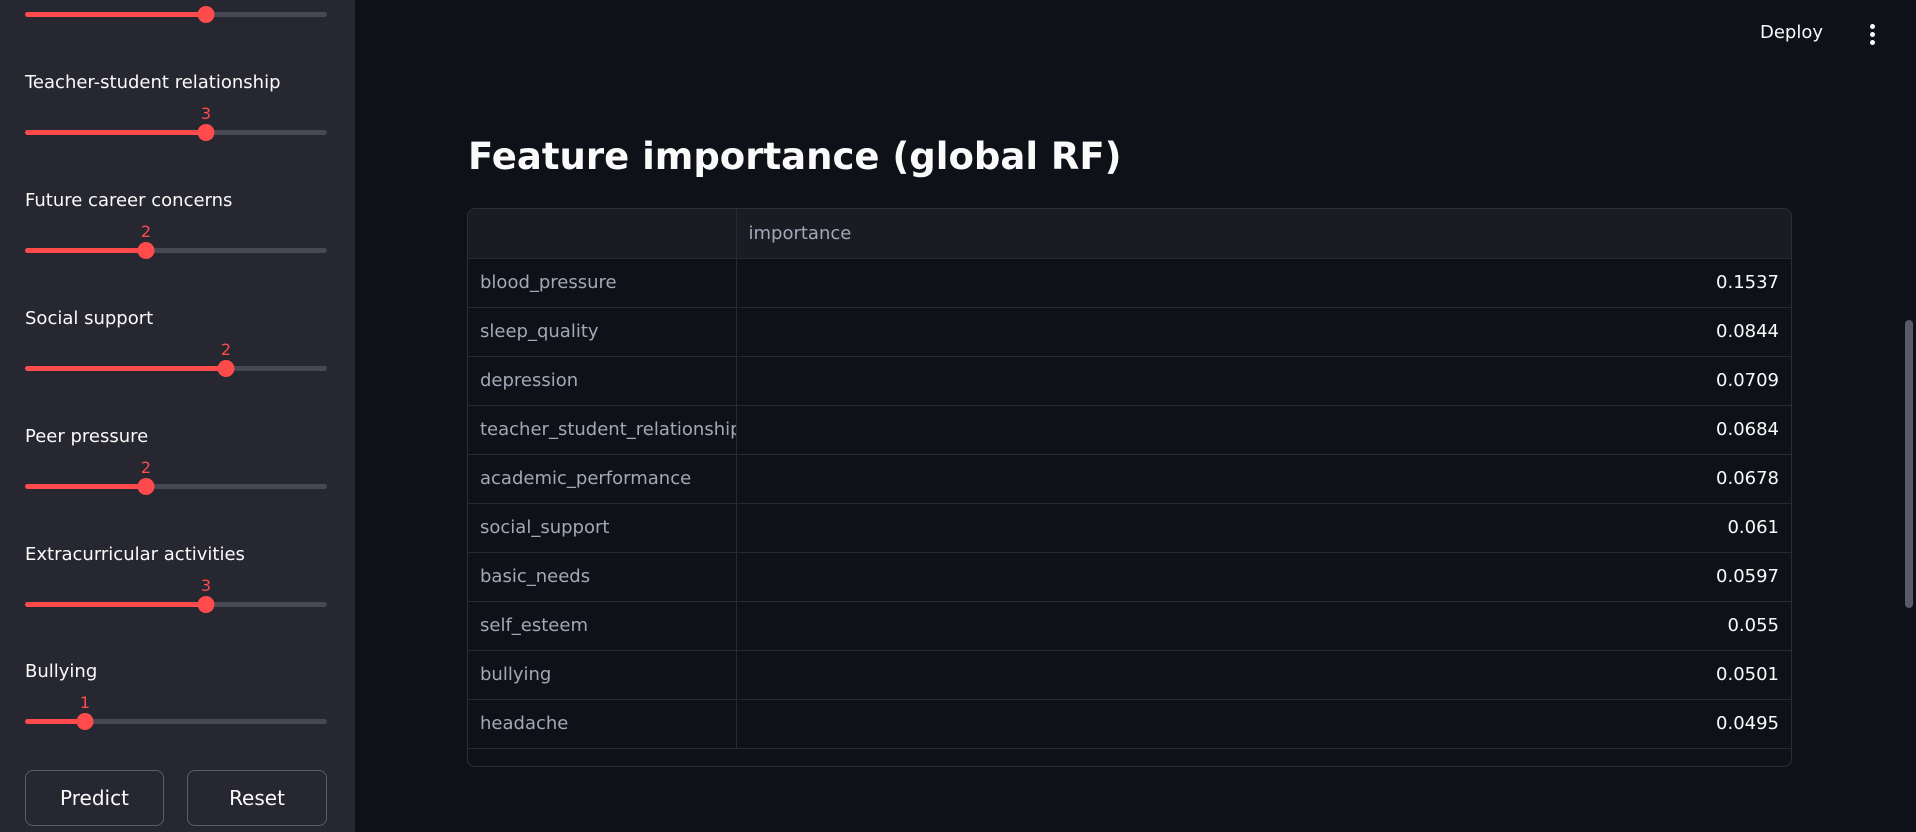  What do you see at coordinates (602, 479) in the screenshot?
I see `feature-name-cell: academic_performance` at bounding box center [602, 479].